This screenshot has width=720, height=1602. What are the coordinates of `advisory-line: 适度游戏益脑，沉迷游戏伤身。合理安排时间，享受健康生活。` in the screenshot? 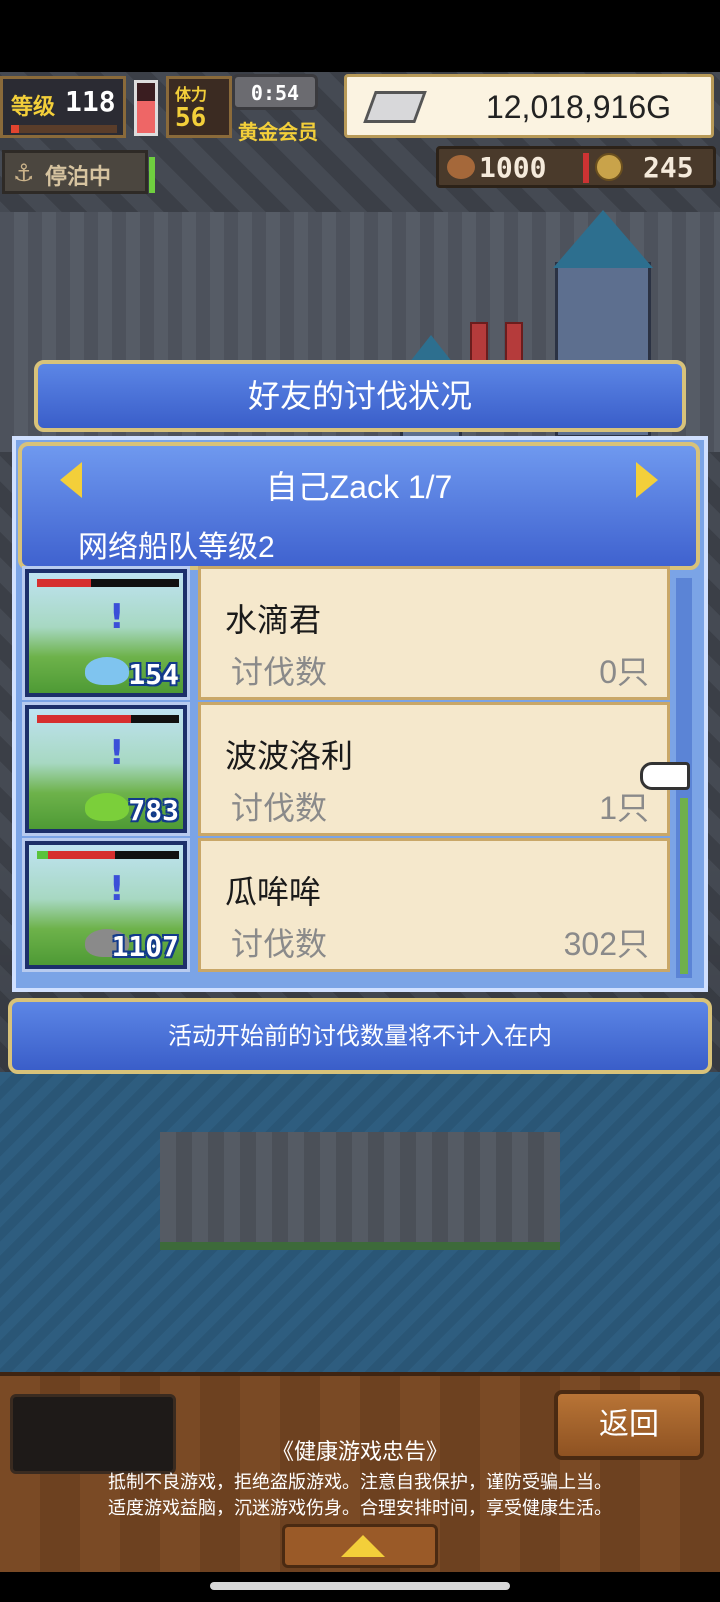 It's located at (360, 1508).